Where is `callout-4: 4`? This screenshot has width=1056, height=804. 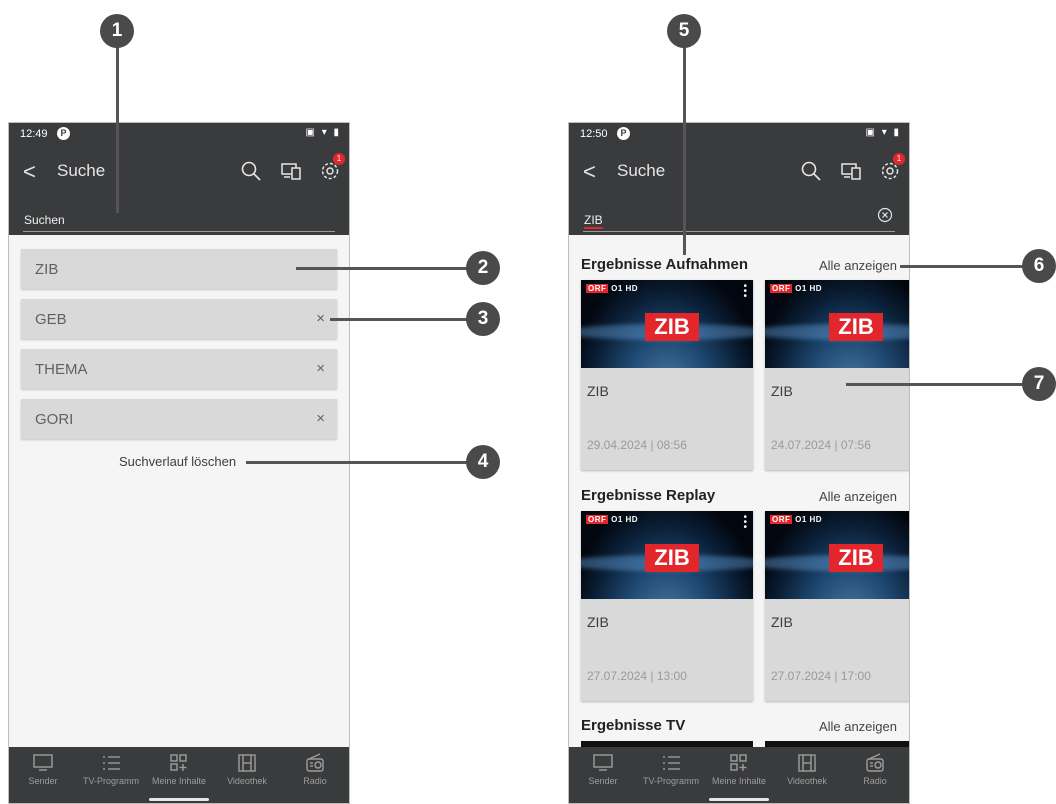 callout-4: 4 is located at coordinates (483, 462).